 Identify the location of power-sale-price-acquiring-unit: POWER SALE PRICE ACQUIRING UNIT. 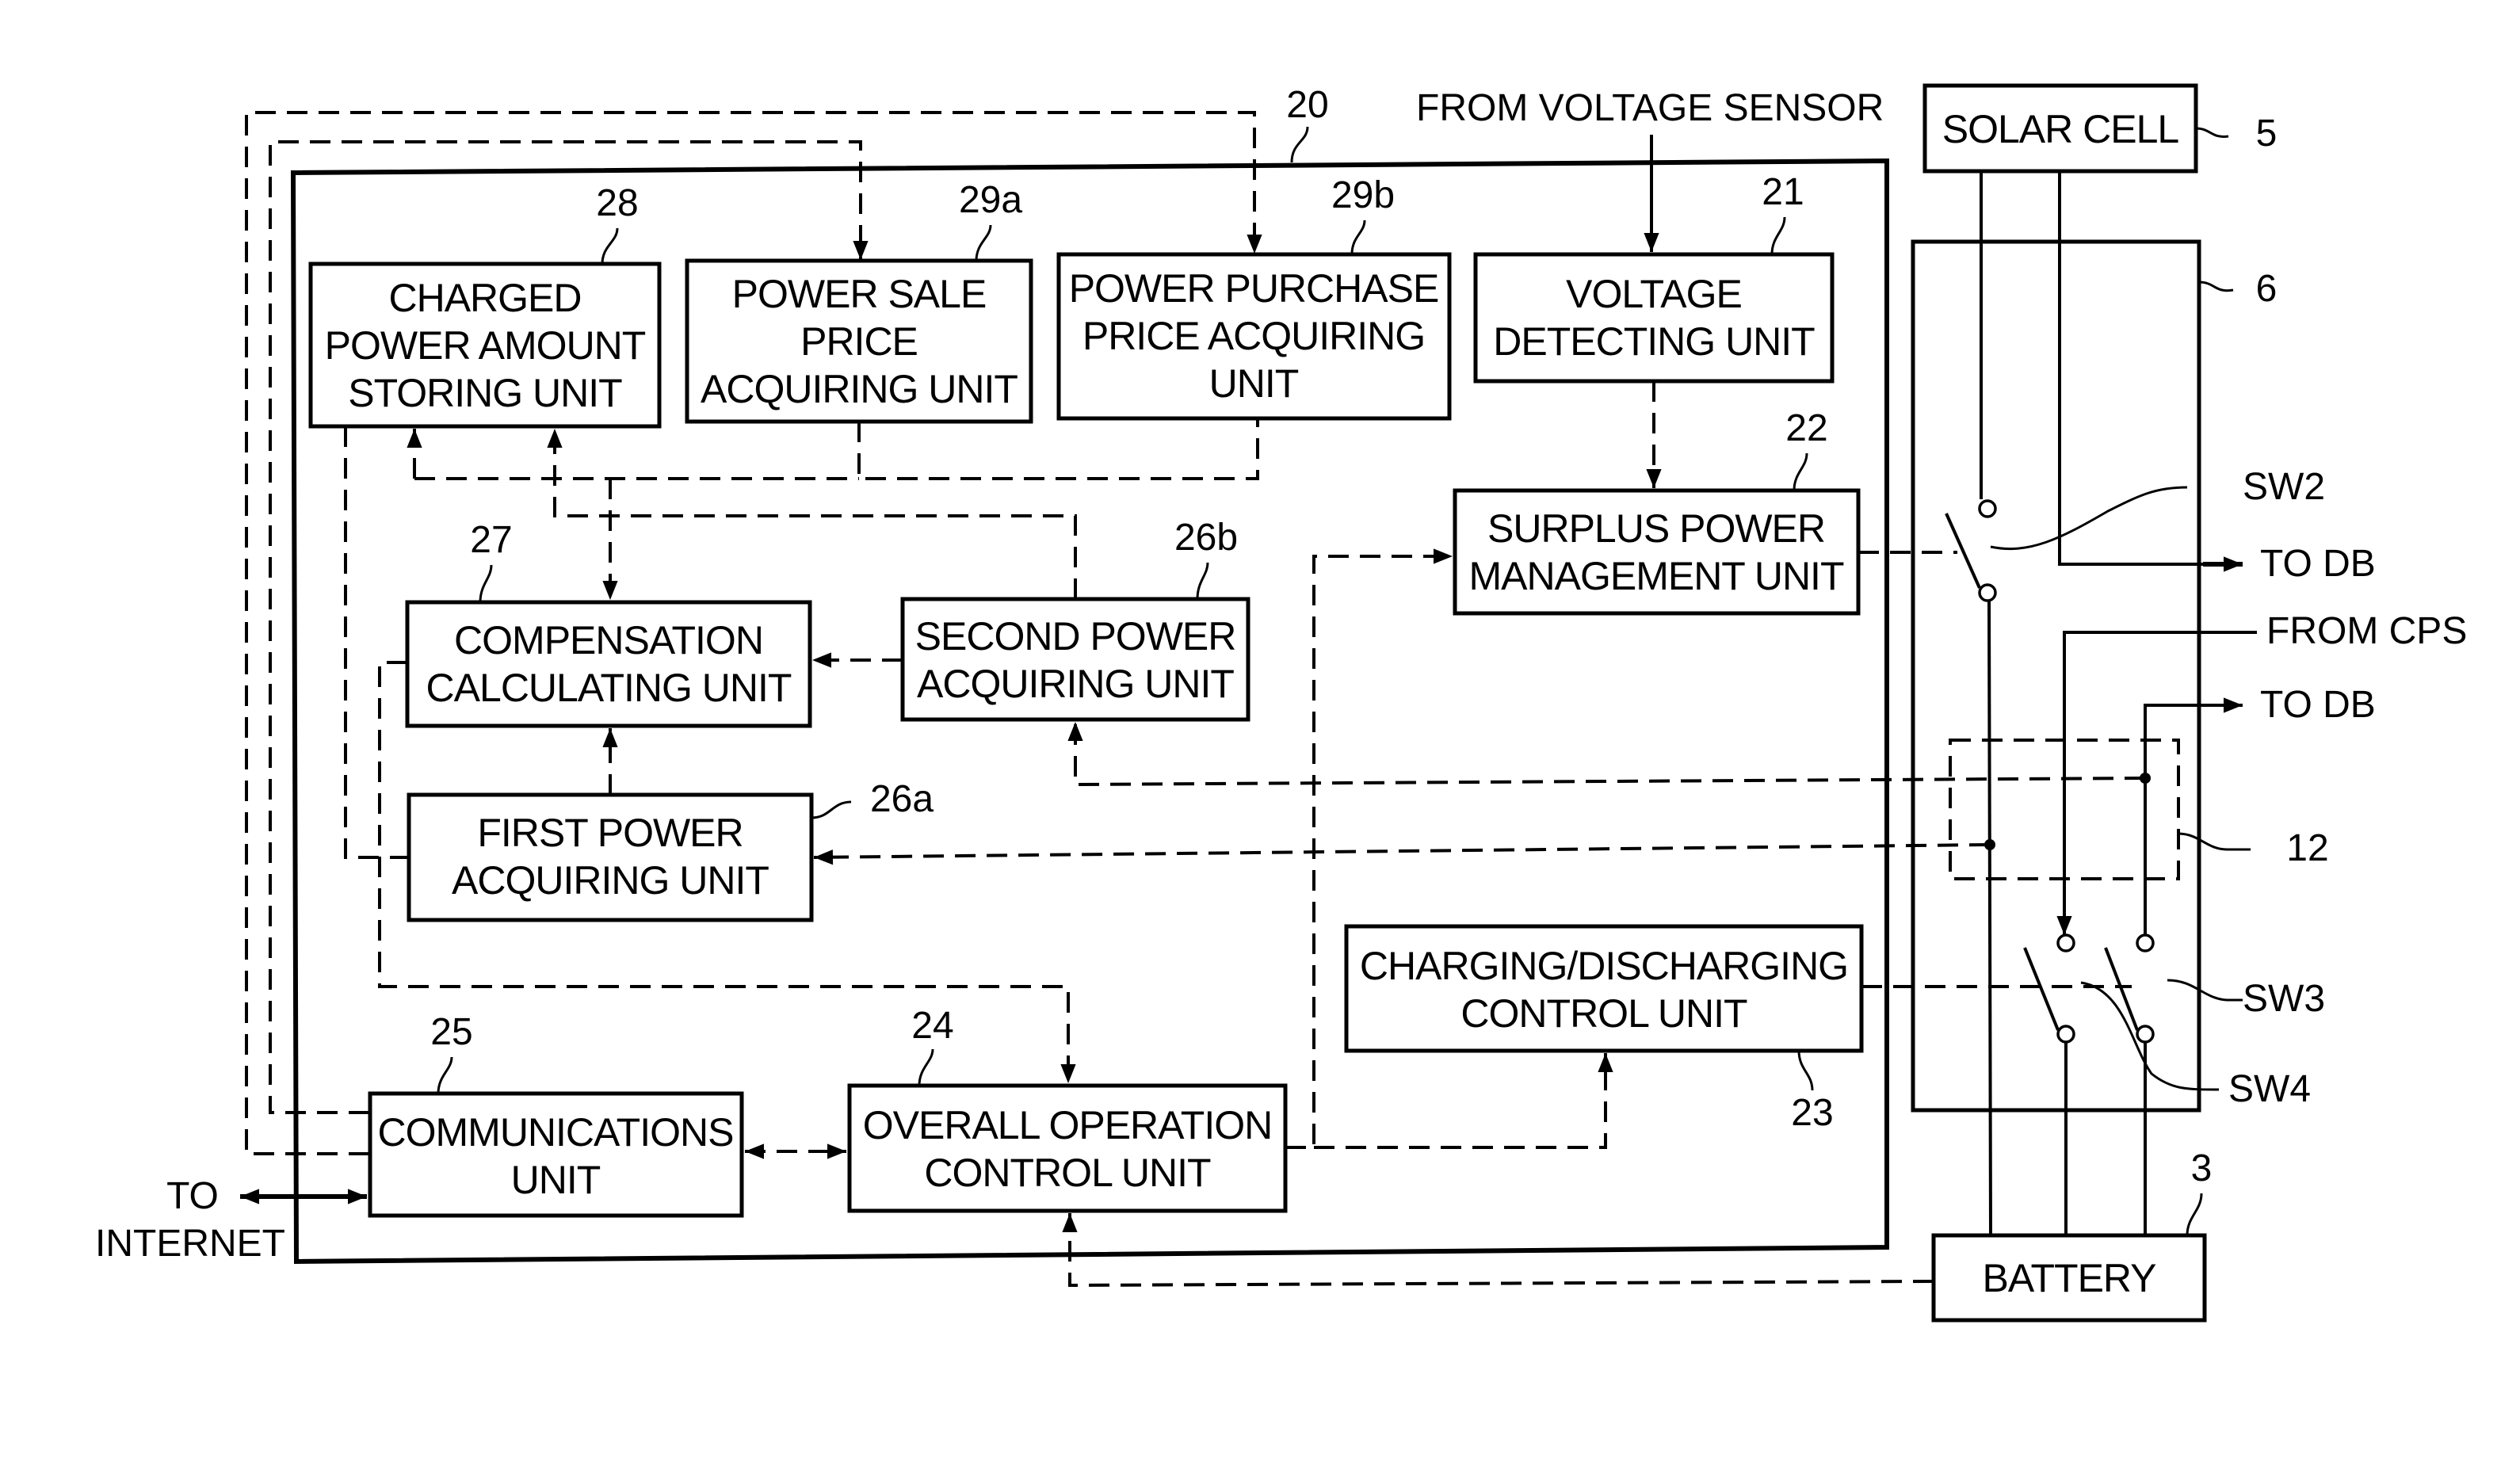
(859, 341).